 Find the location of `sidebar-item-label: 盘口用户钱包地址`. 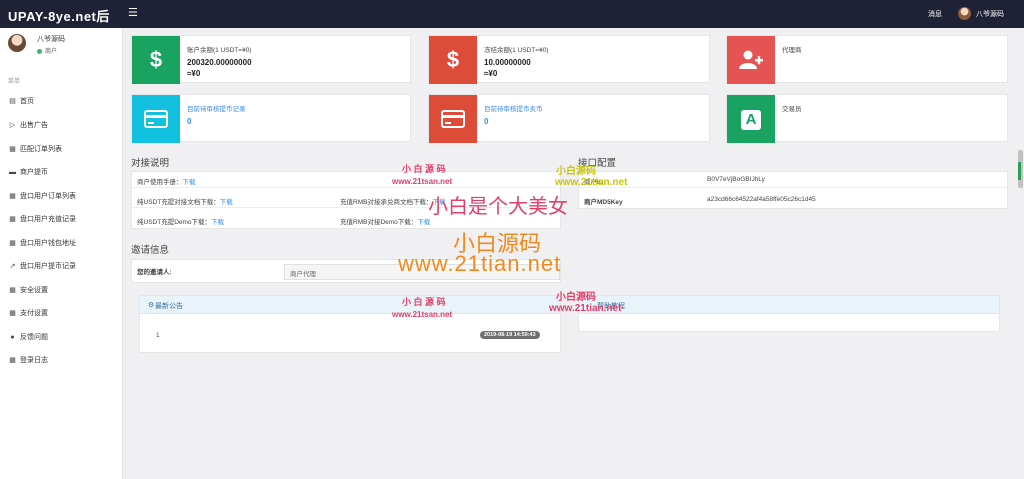

sidebar-item-label: 盘口用户钱包地址 is located at coordinates (48, 243).